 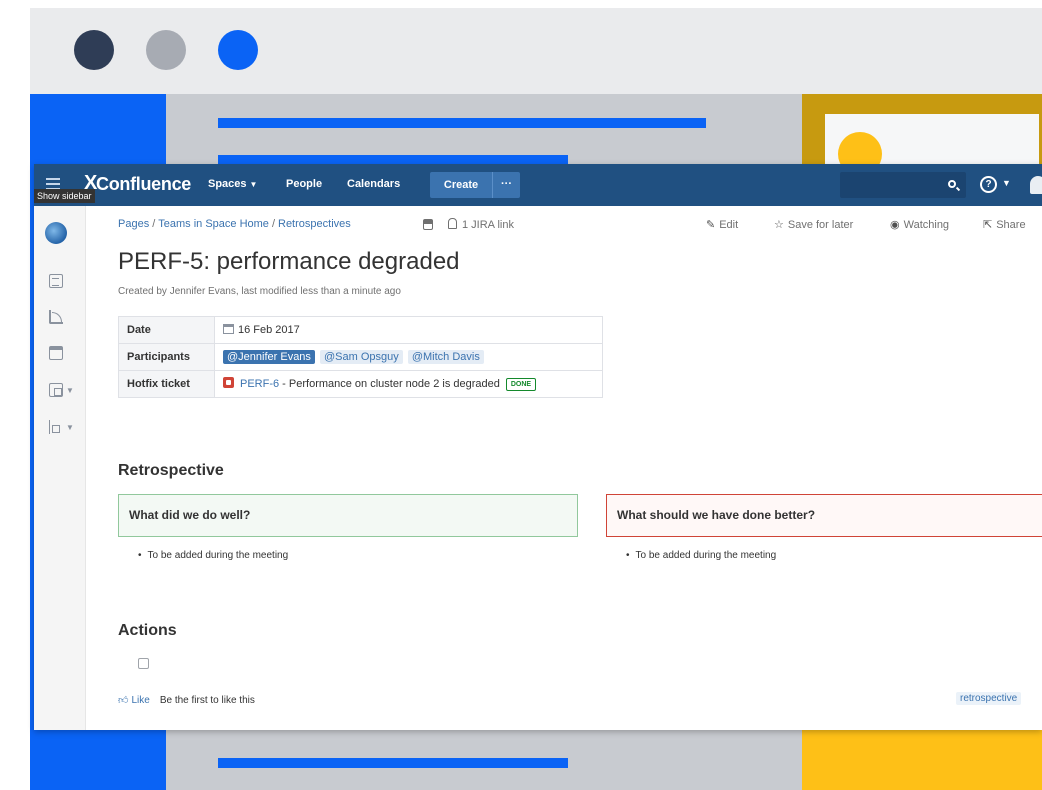 I want to click on nav-spaces-label: Spaces, so click(x=227, y=184).